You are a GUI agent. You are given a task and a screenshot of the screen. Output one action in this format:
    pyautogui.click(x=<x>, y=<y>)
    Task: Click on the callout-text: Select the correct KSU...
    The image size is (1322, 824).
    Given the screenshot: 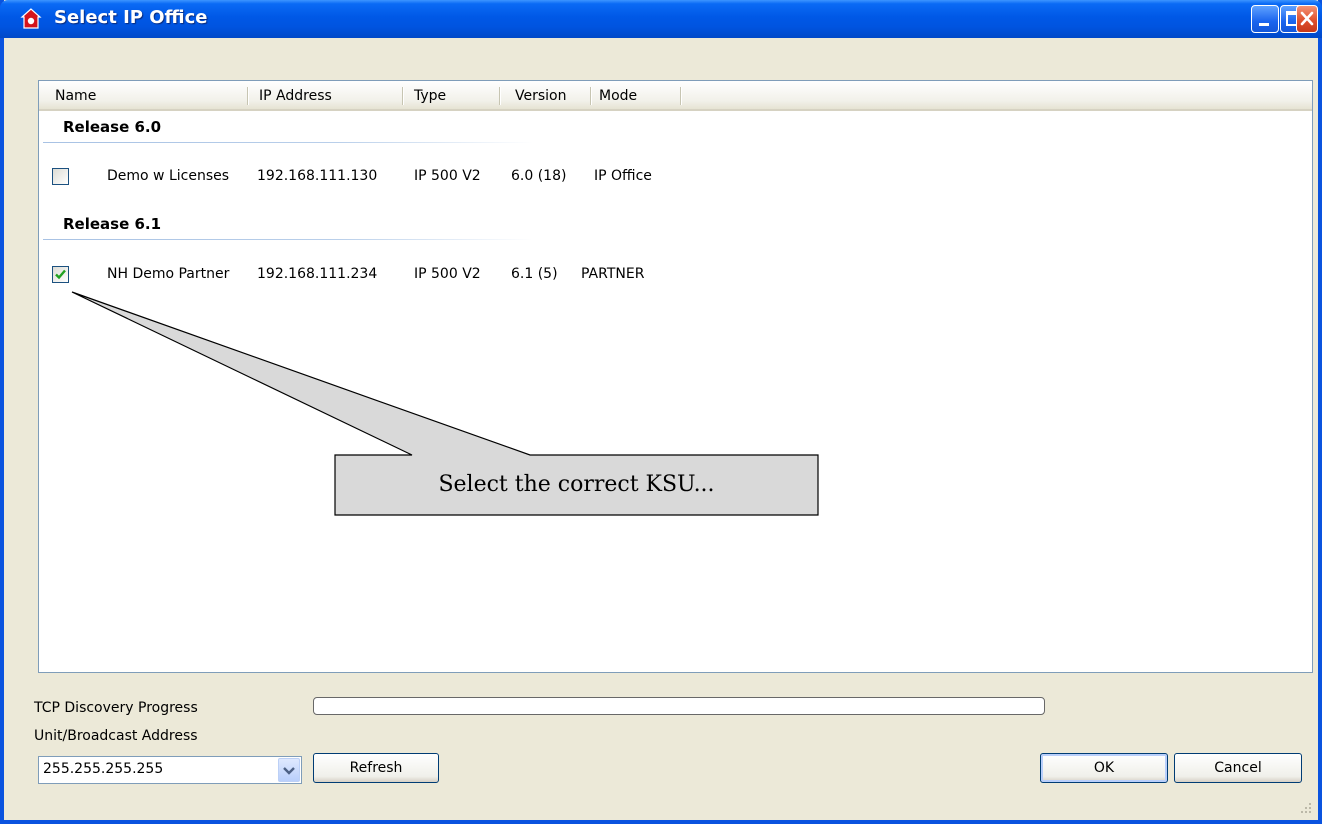 What is the action you would take?
    pyautogui.click(x=576, y=484)
    